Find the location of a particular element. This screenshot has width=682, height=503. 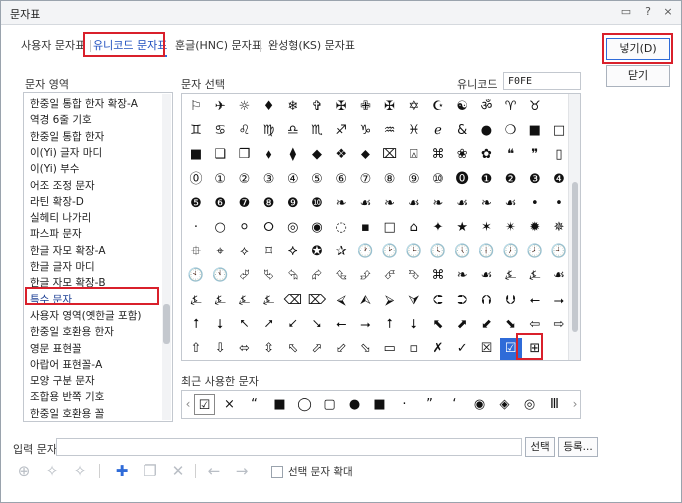

recent-char-cell: ☑ is located at coordinates (204, 404).